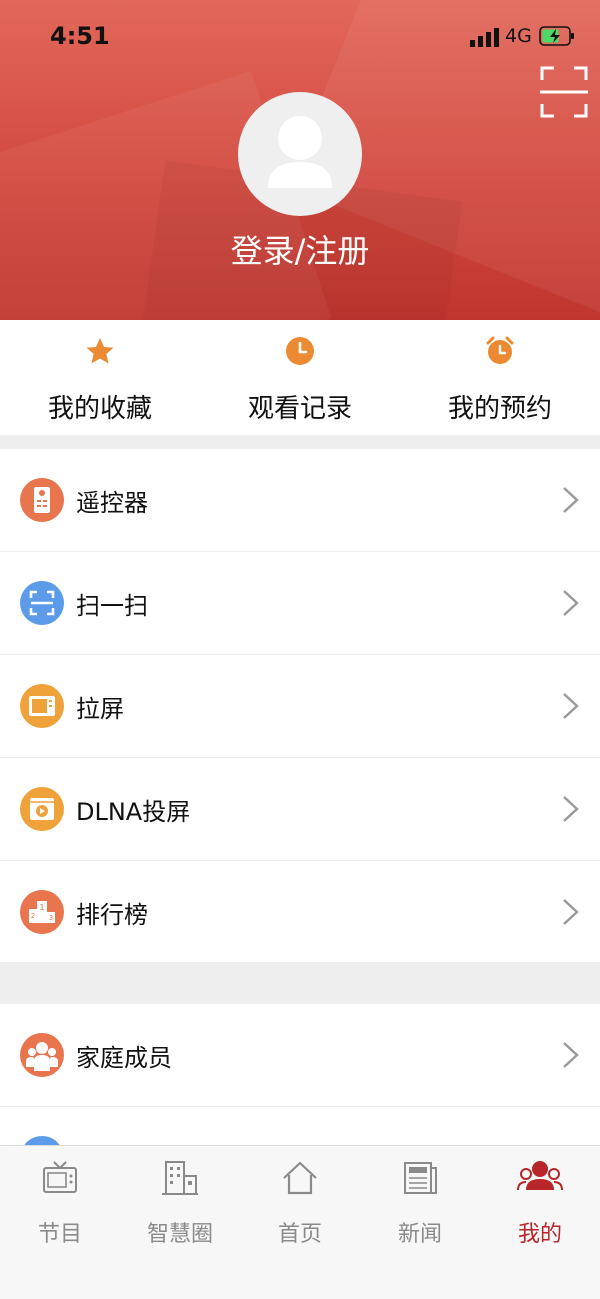 The height and width of the screenshot is (1299, 600). What do you see at coordinates (300, 706) in the screenshot?
I see `menu-item-pull-screen: 拉屏` at bounding box center [300, 706].